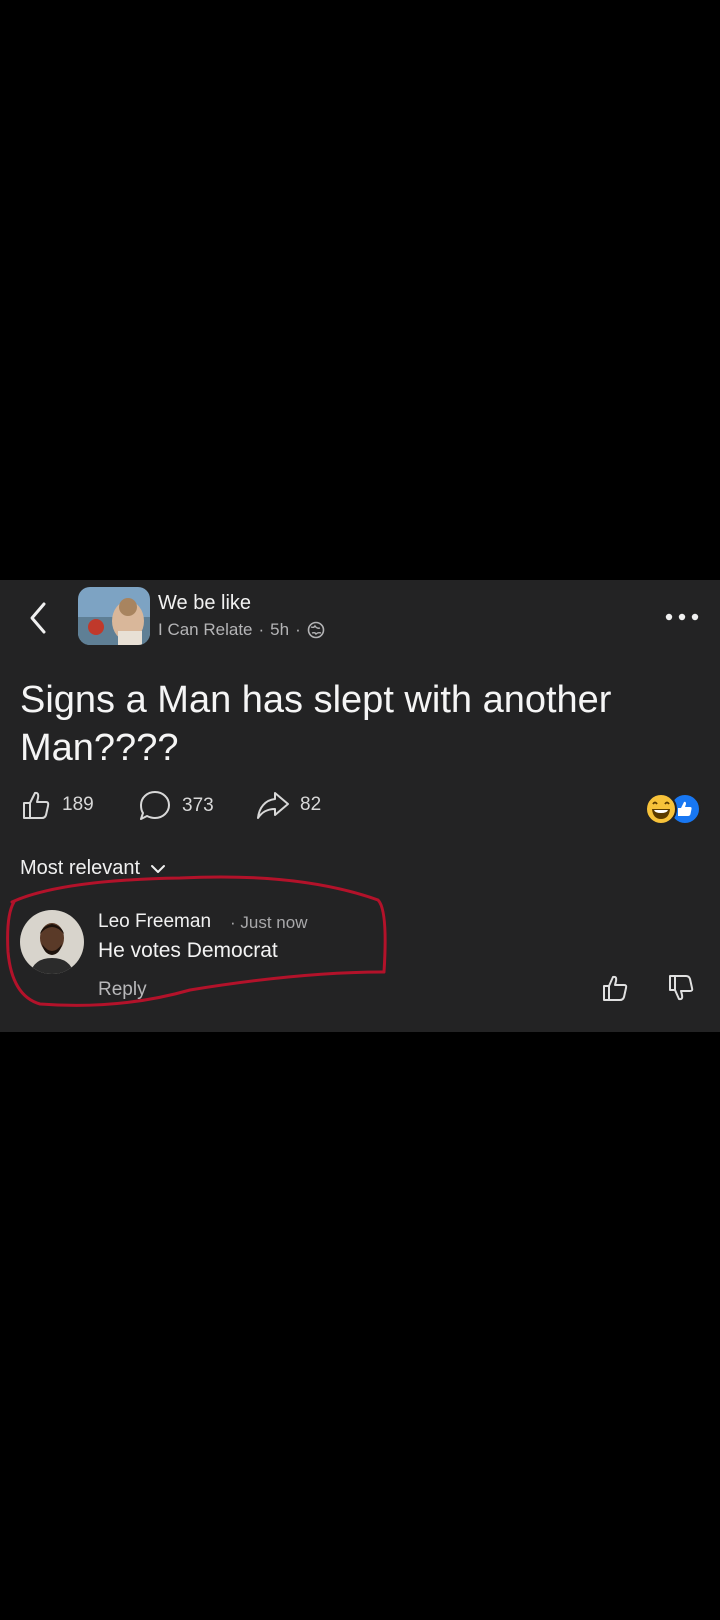  Describe the element at coordinates (273, 805) in the screenshot. I see `share-icon` at that location.